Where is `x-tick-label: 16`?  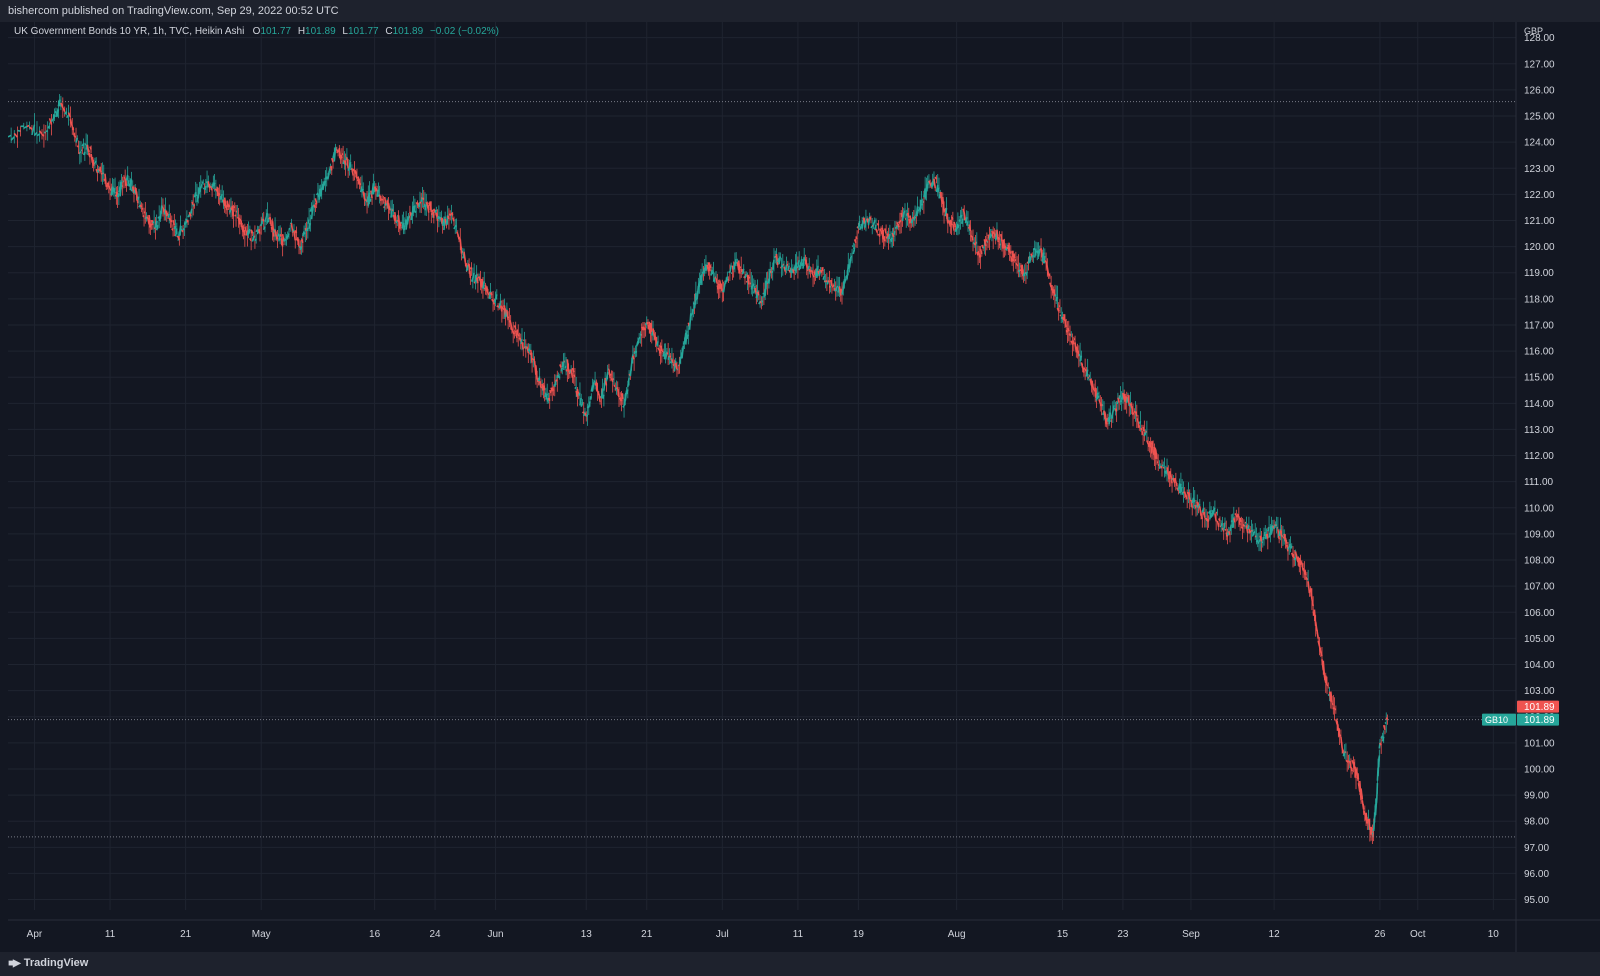
x-tick-label: 16 is located at coordinates (375, 934).